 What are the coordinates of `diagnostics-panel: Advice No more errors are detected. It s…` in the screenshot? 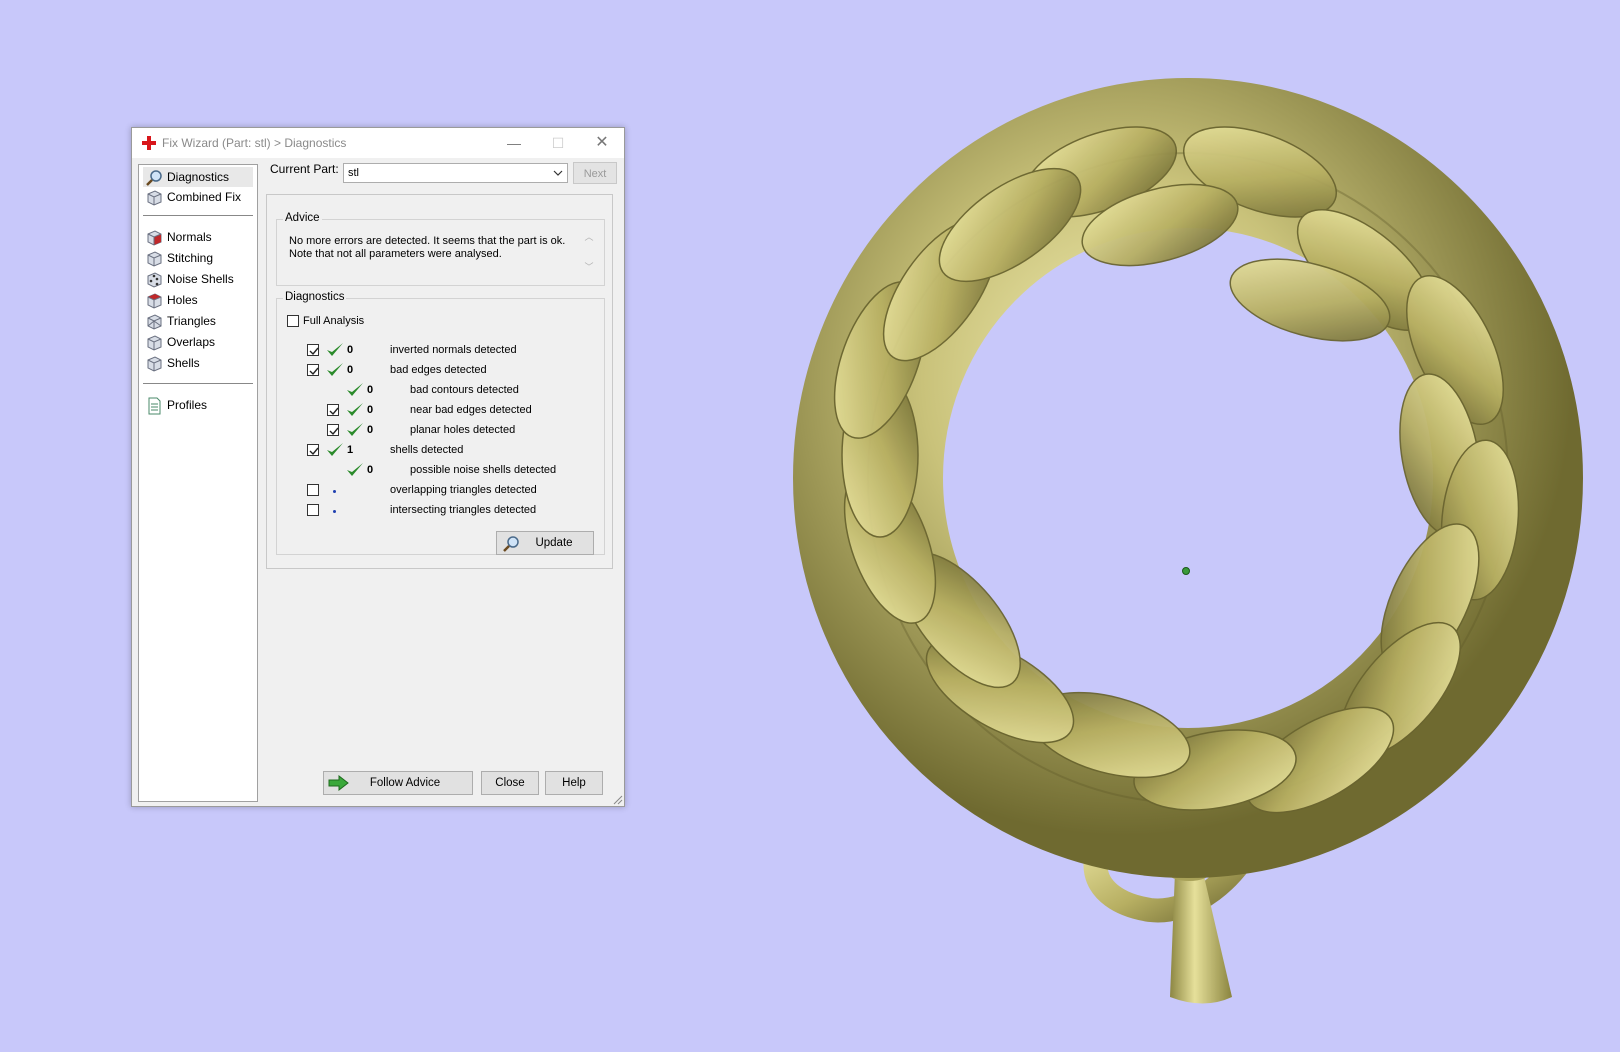 It's located at (439, 381).